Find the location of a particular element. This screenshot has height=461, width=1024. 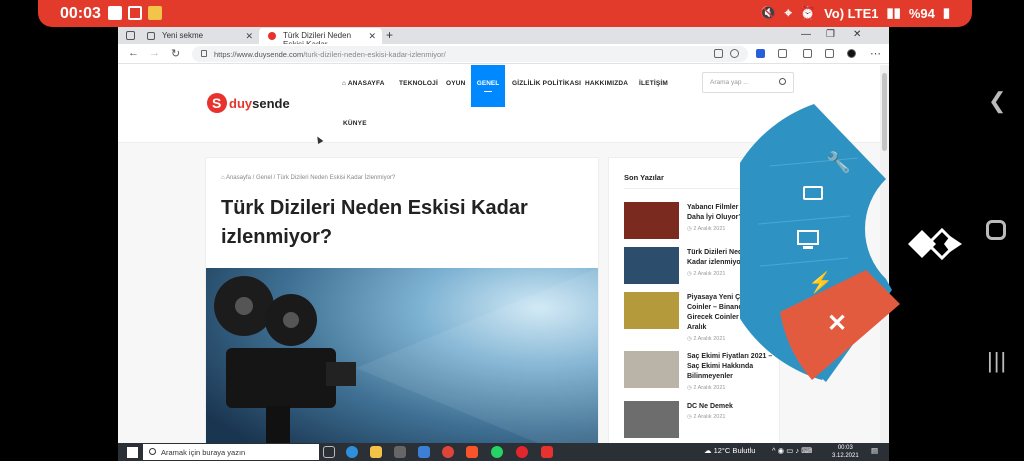

site-logo: duysende is located at coordinates (248, 103).